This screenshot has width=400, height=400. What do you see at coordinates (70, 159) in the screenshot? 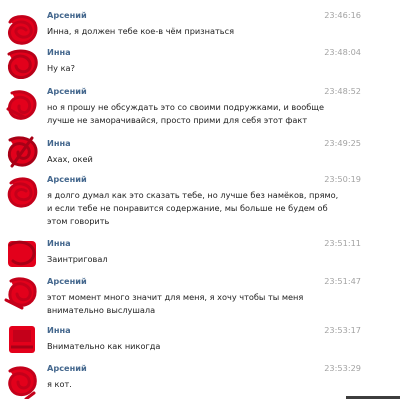
I see `message-line: Ахах, окей` at bounding box center [70, 159].